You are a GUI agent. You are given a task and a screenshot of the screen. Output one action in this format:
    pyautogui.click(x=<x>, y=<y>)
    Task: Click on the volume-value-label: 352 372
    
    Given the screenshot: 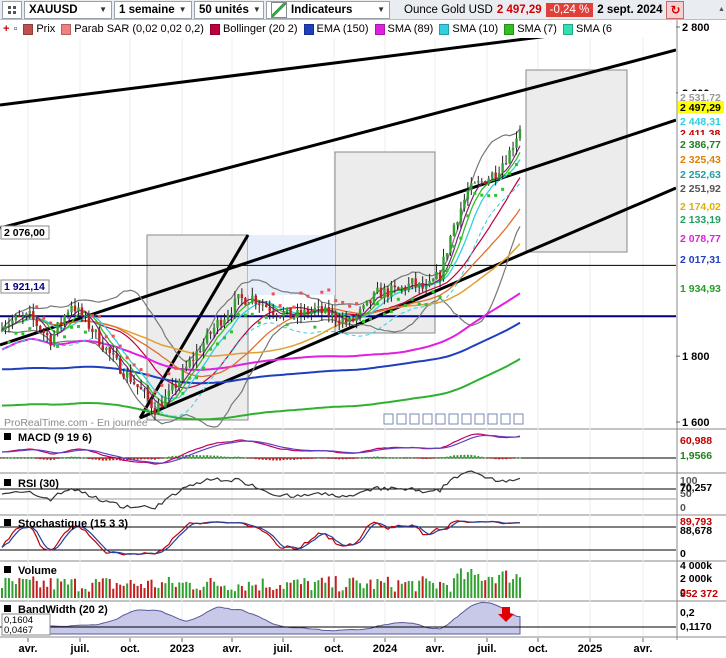 What is the action you would take?
    pyautogui.click(x=699, y=594)
    